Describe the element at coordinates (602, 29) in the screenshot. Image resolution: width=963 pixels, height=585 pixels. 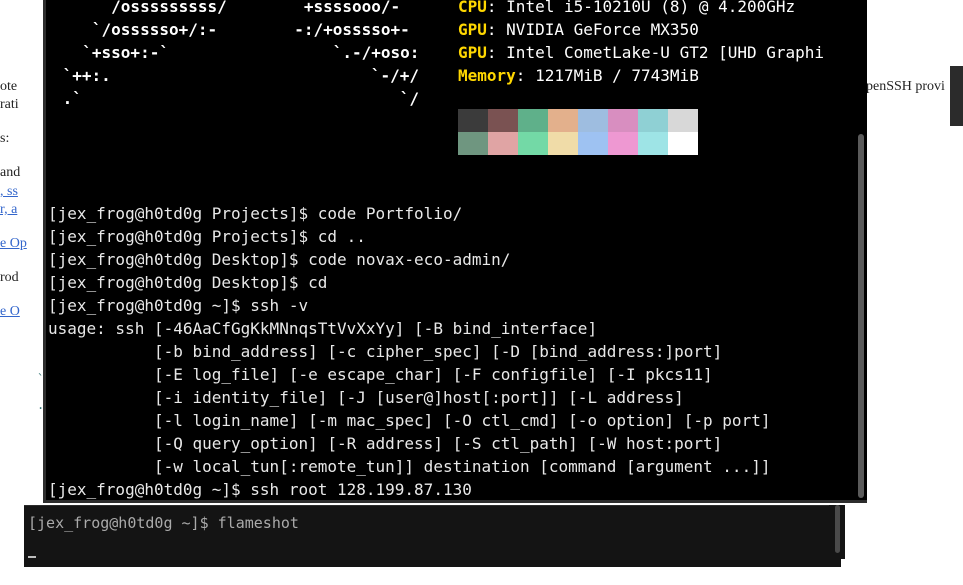
I see `info-value: NVIDIA GeForce MX350` at that location.